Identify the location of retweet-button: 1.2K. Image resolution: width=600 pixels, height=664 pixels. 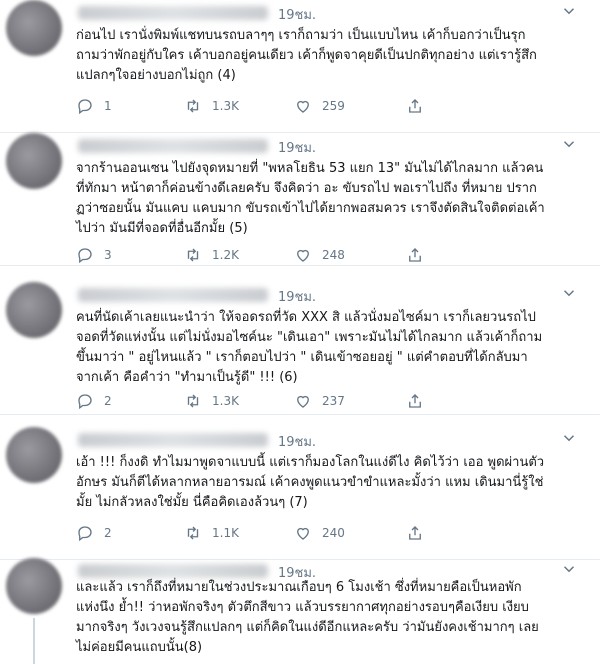
(211, 255).